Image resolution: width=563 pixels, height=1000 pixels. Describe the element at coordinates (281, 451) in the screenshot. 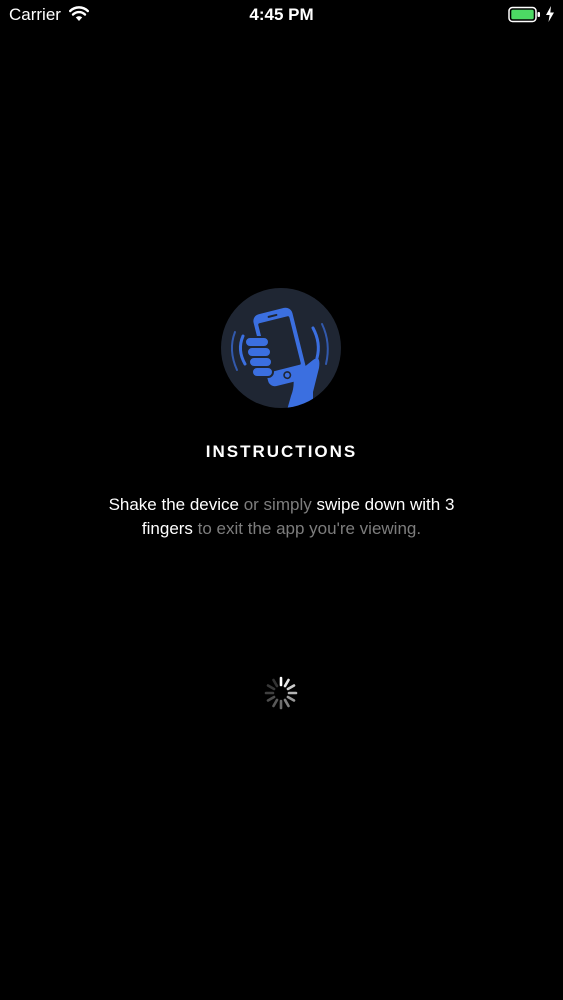

I see `instructions-title: INSTRUCTIONS` at that location.